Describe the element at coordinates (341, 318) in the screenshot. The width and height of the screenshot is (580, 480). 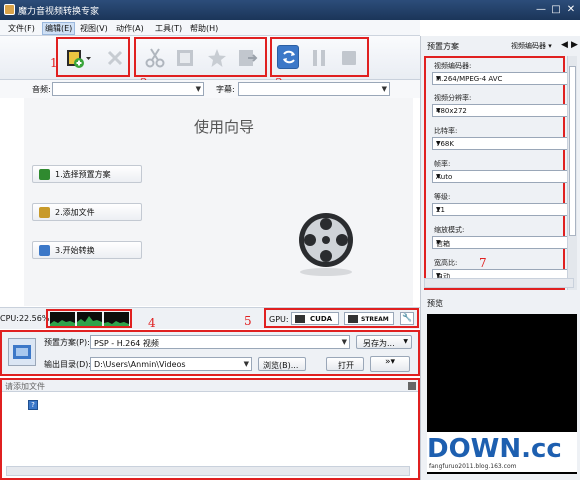
I see `group-box-5: GPU: CUDA STREAM 🔧` at that location.